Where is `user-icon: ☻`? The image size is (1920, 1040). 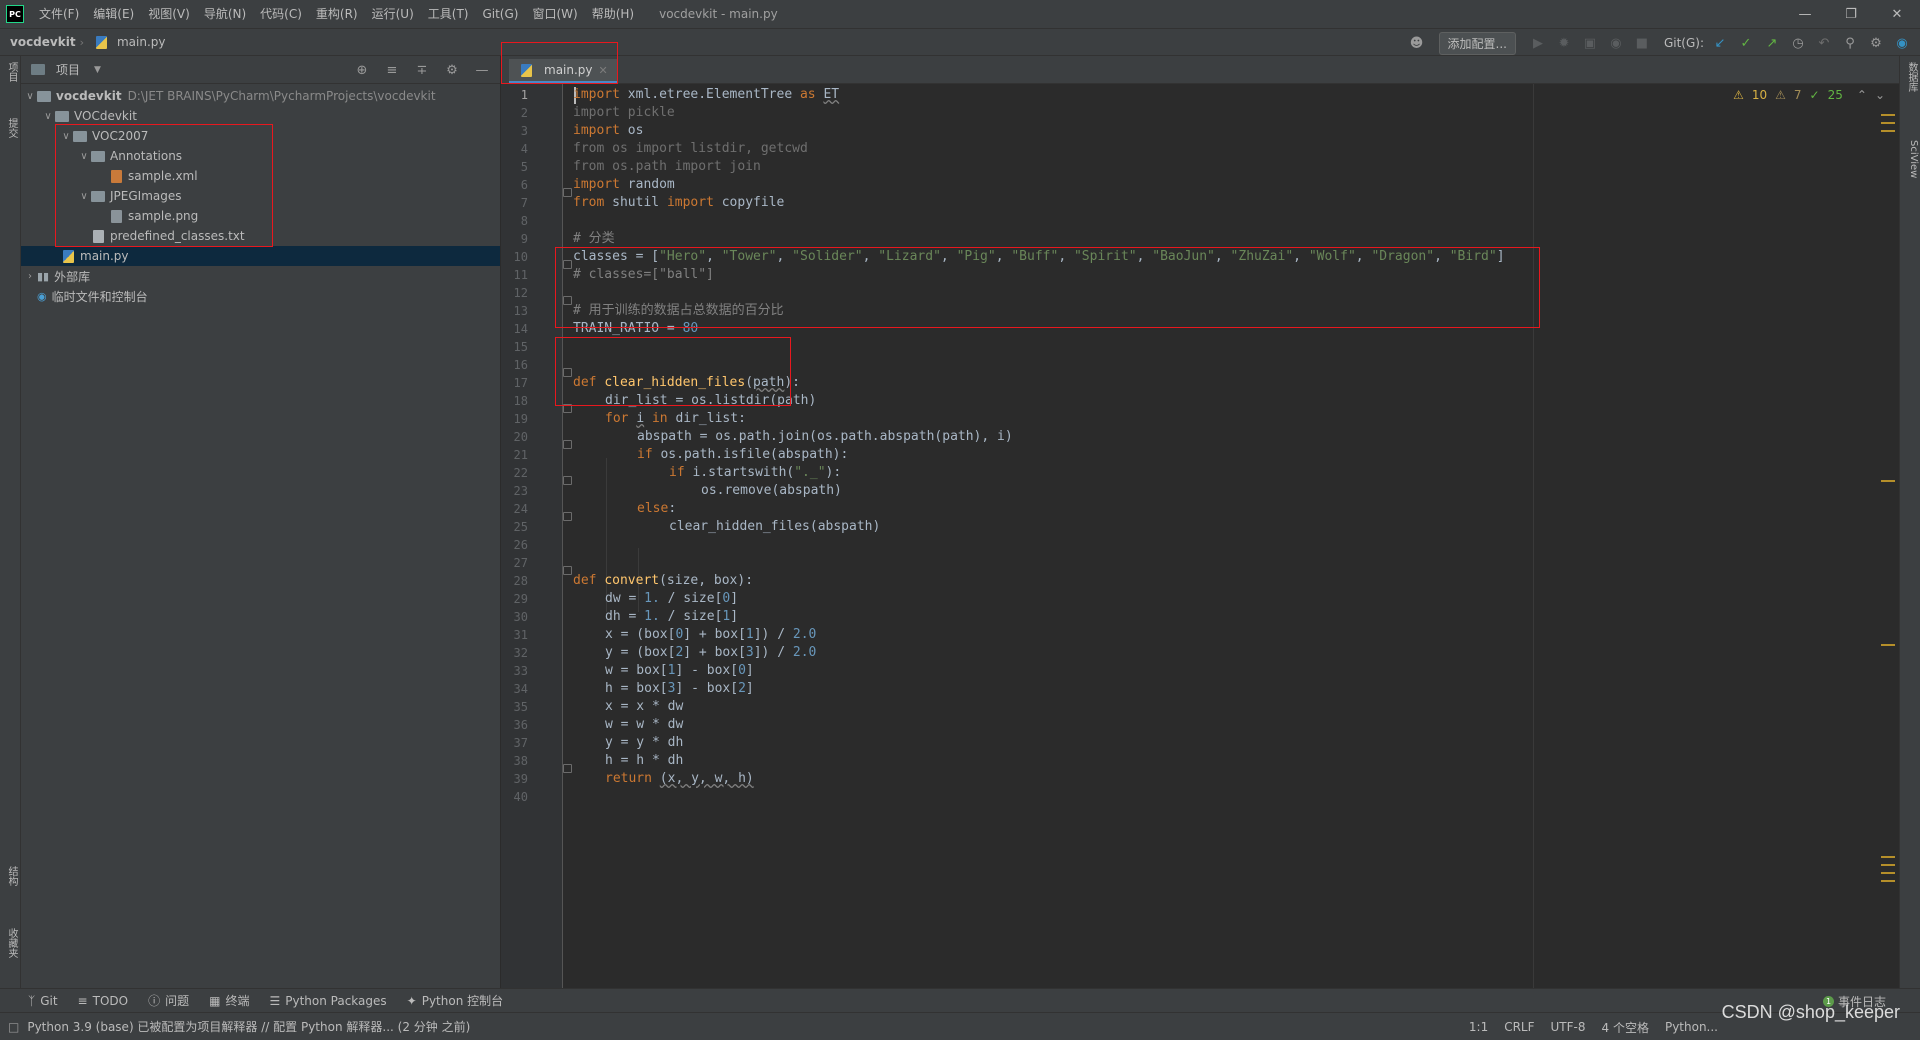
user-icon: ☻ is located at coordinates (1417, 43).